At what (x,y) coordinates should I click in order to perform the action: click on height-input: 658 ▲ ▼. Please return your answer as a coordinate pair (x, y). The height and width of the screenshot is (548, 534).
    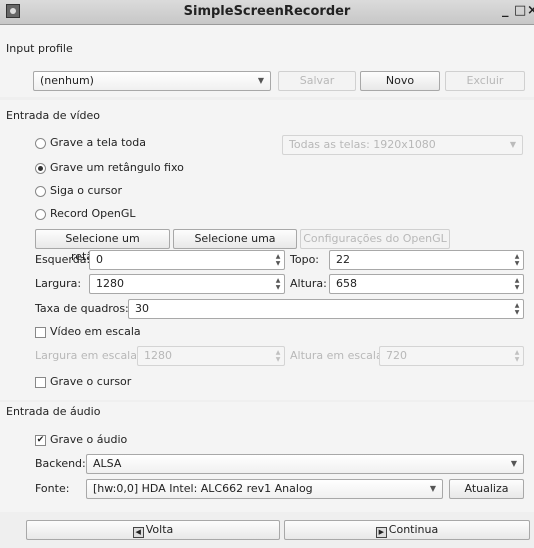
    Looking at the image, I should click on (426, 284).